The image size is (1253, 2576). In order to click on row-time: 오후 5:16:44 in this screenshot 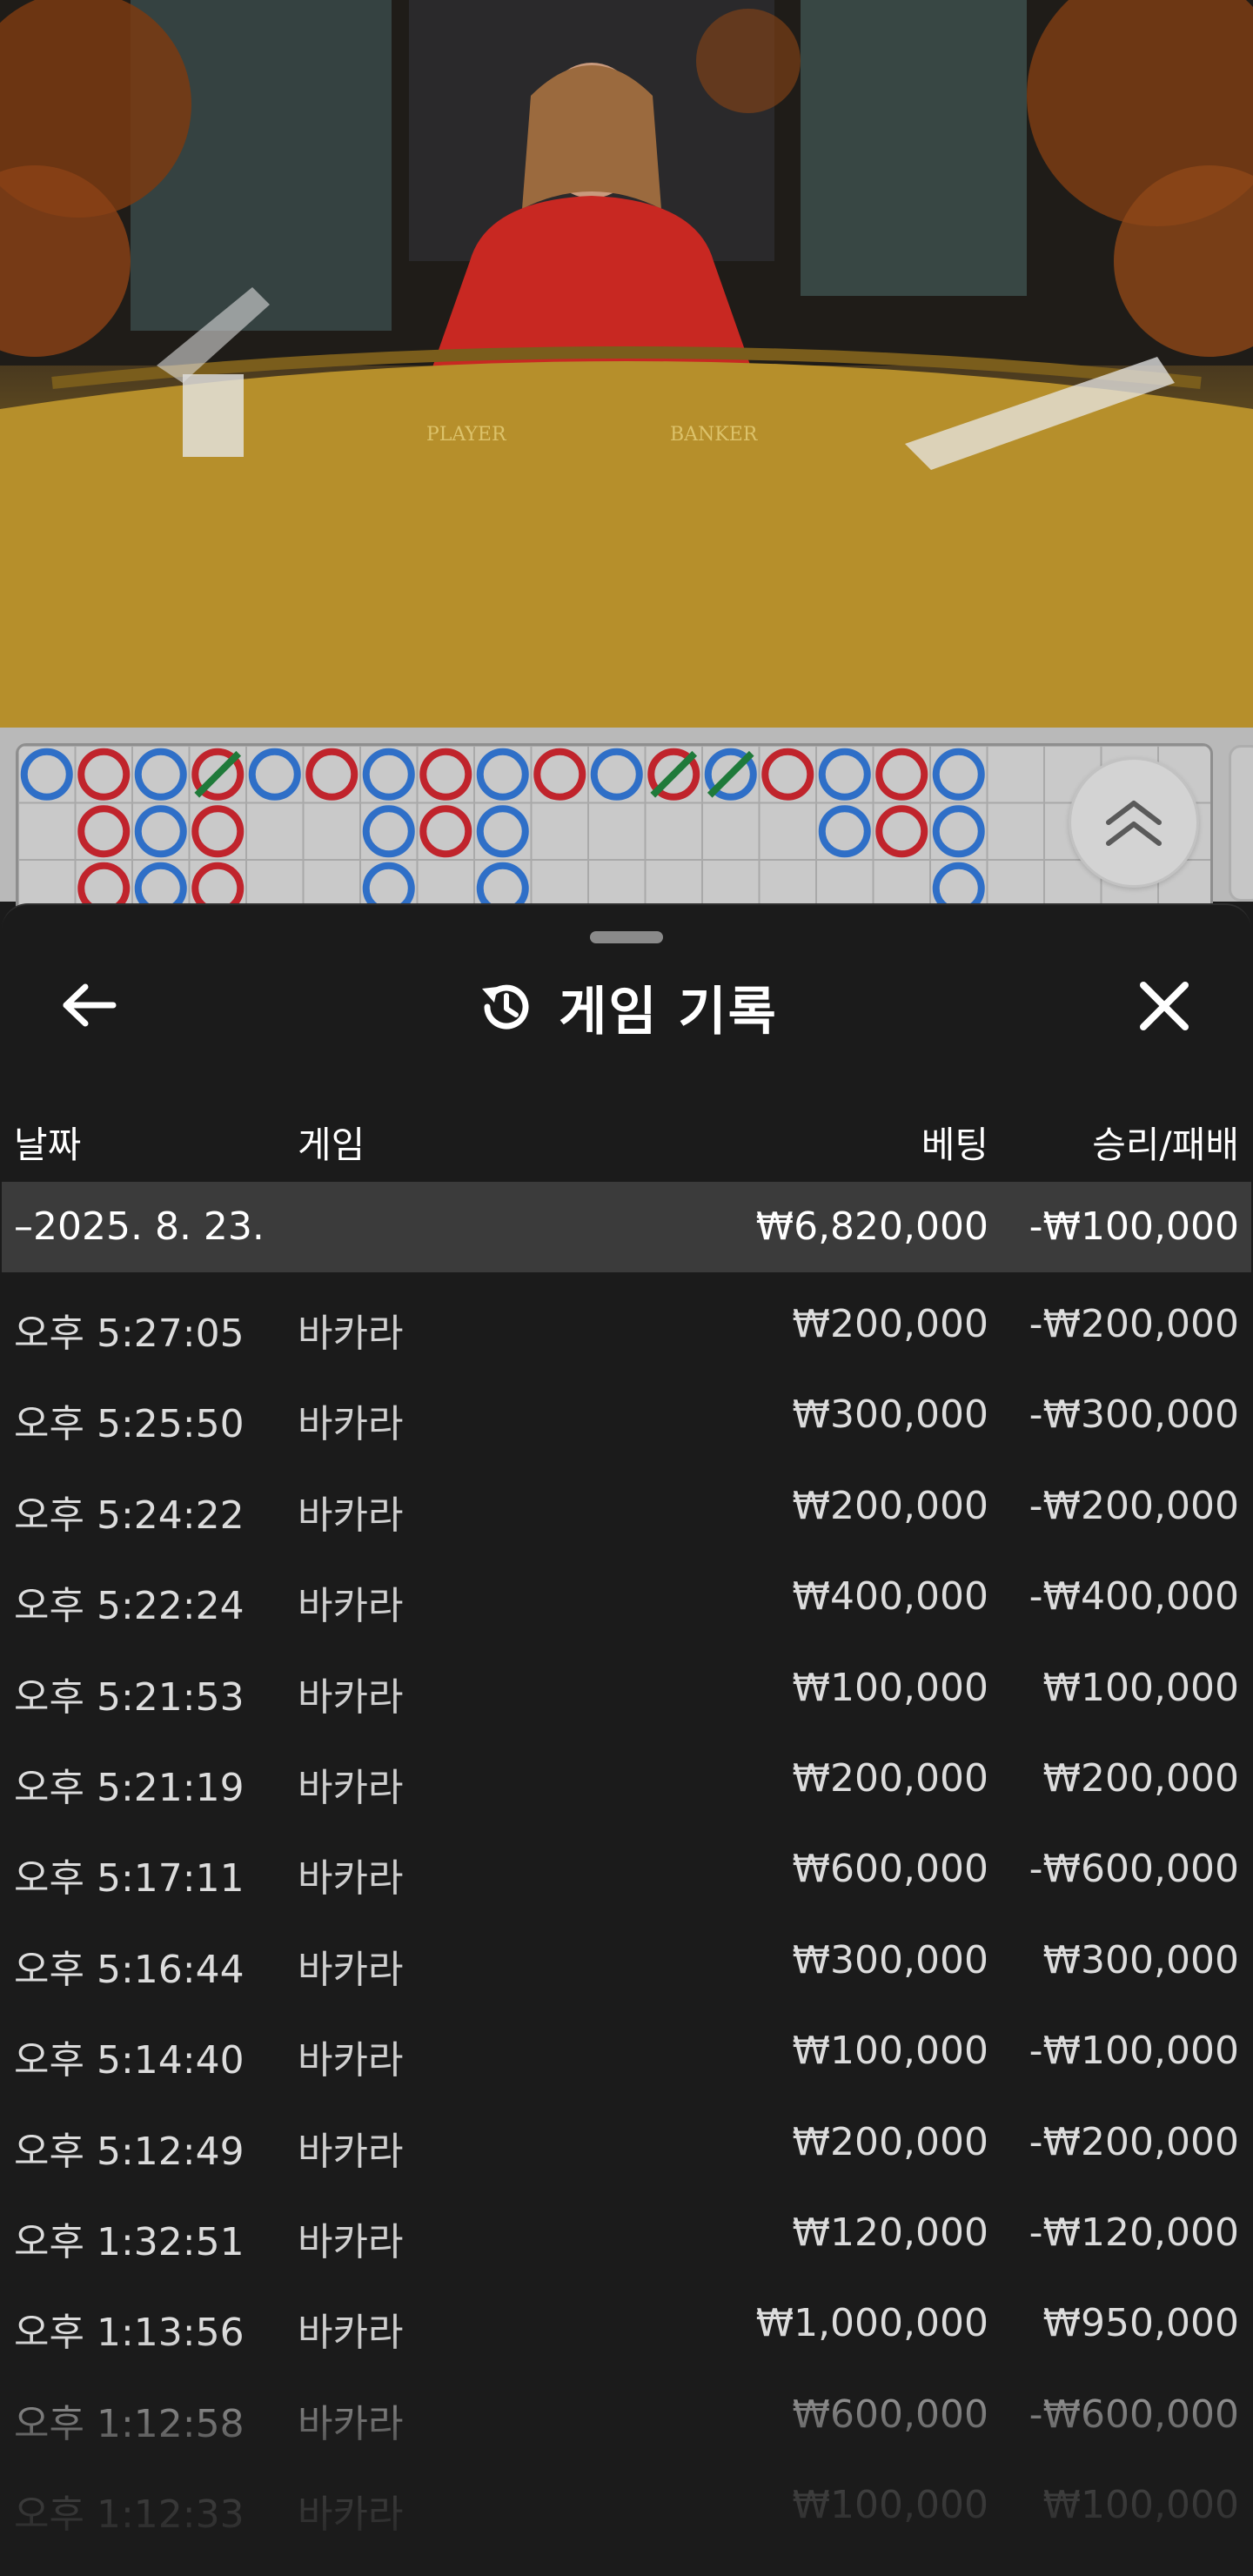, I will do `click(129, 1969)`.